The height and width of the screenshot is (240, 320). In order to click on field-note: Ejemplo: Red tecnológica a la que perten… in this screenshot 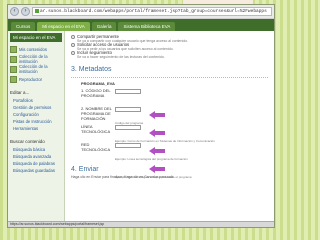, I will do `click(153, 177)`.